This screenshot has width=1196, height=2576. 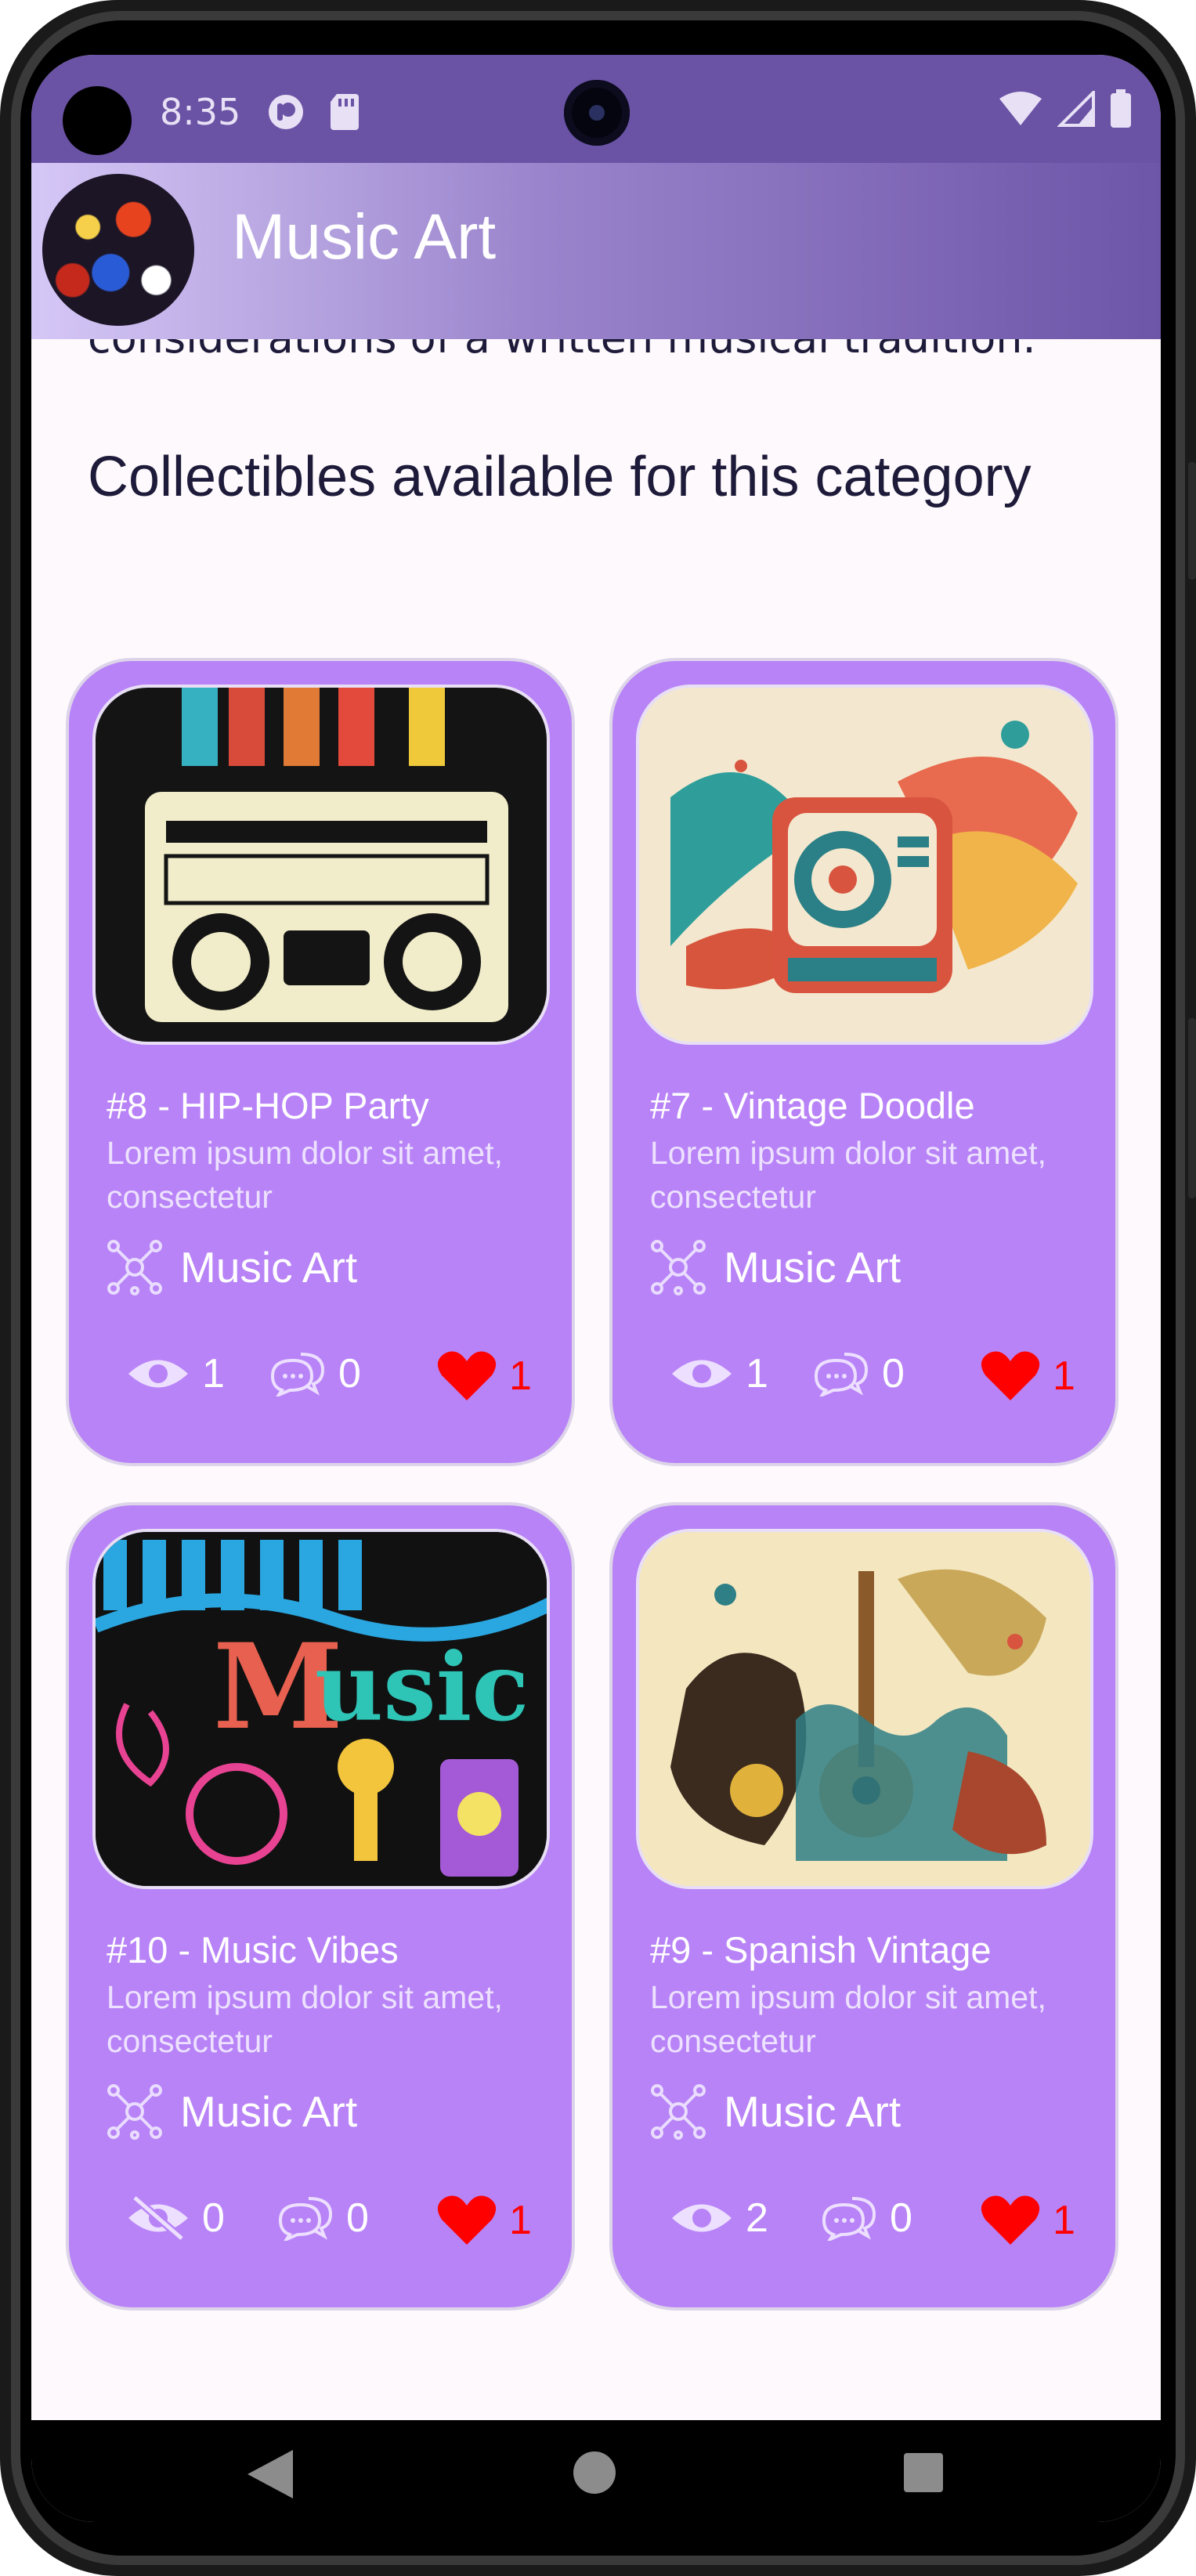 What do you see at coordinates (200, 112) in the screenshot?
I see `status-time: 8:35` at bounding box center [200, 112].